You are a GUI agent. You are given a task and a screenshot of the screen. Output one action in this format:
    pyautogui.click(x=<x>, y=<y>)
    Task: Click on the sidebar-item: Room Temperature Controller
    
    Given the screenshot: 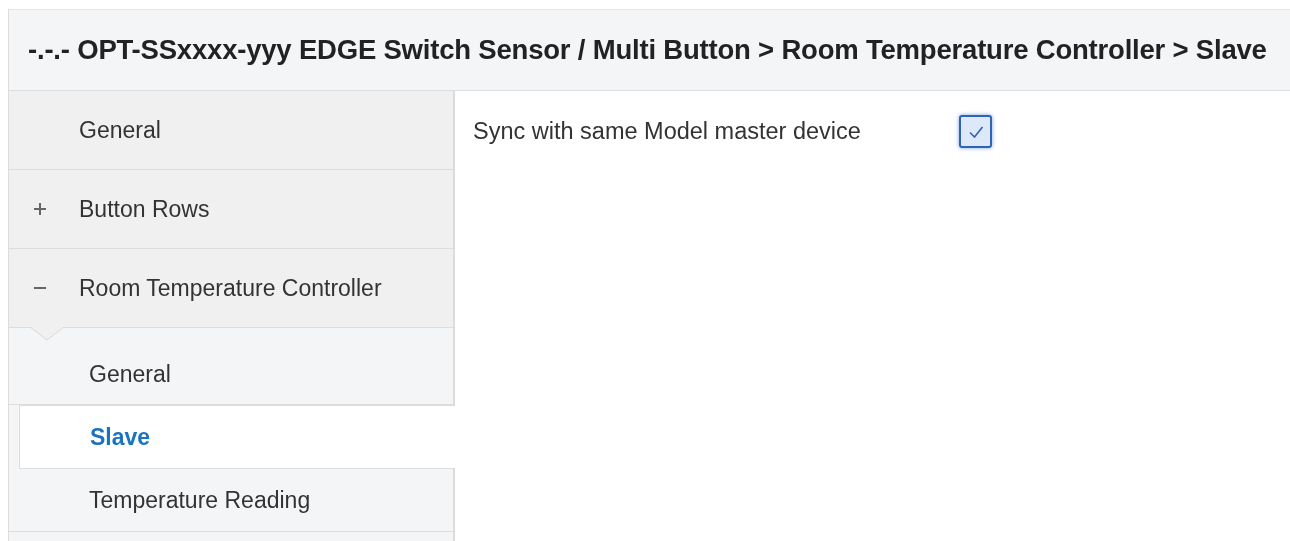 What is the action you would take?
    pyautogui.click(x=231, y=288)
    